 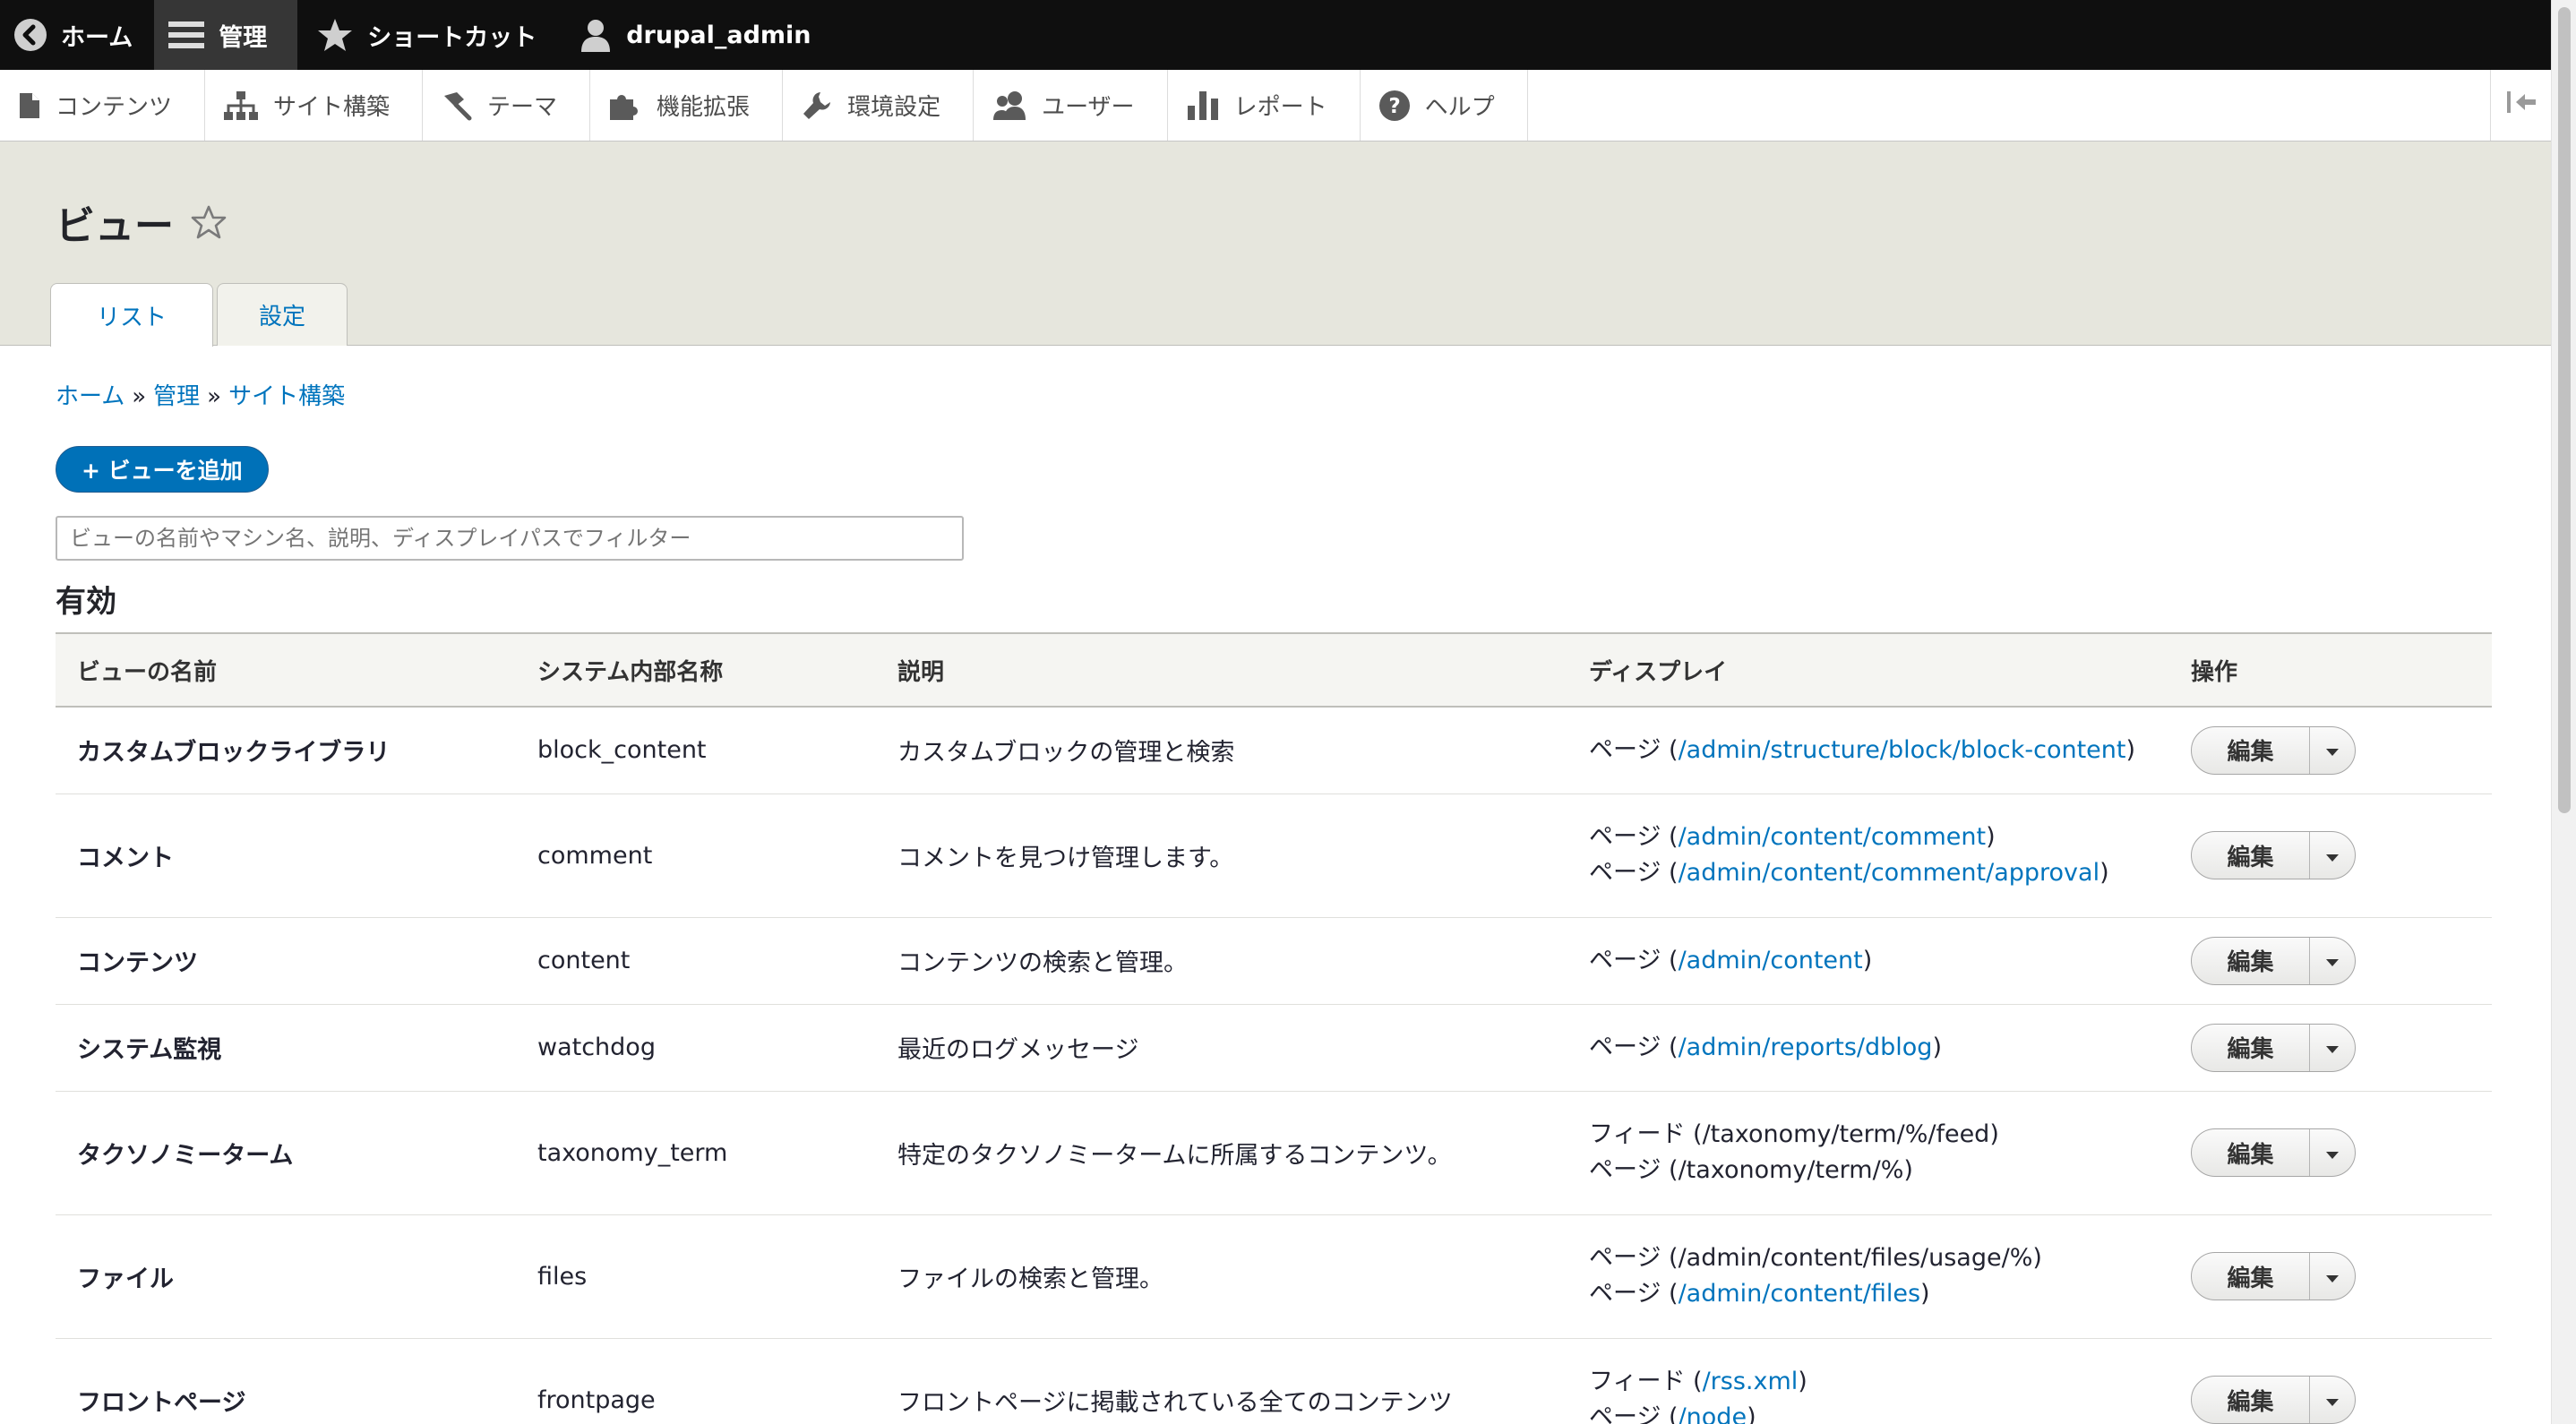 What do you see at coordinates (432, 35) in the screenshot?
I see `toolbar-shortcuts: ショートカット` at bounding box center [432, 35].